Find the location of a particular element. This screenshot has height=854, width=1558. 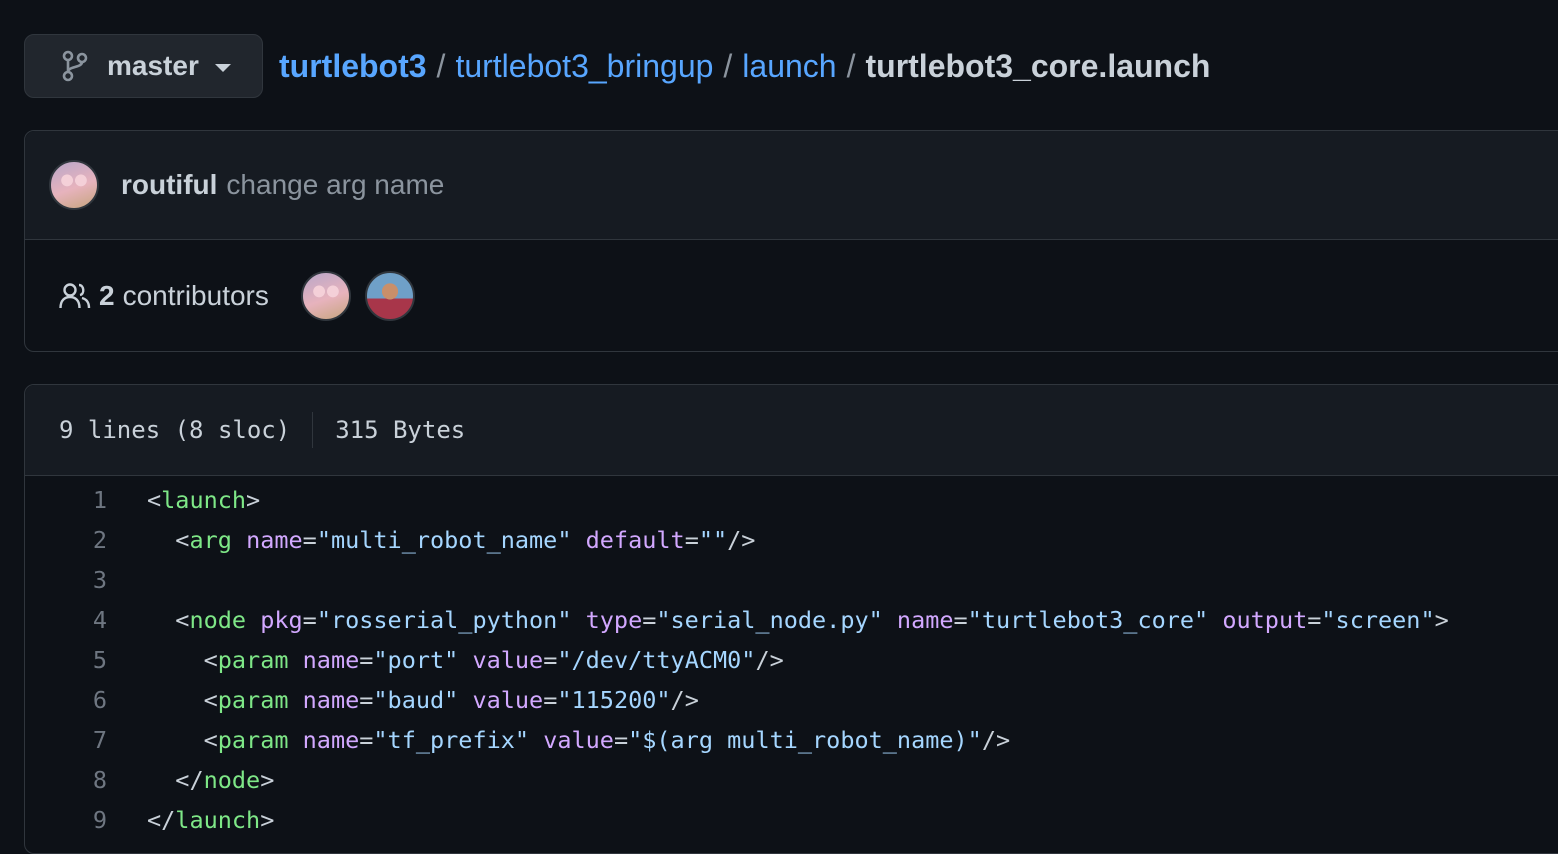

code-token: "/dev/ttyACM0" is located at coordinates (656, 660).